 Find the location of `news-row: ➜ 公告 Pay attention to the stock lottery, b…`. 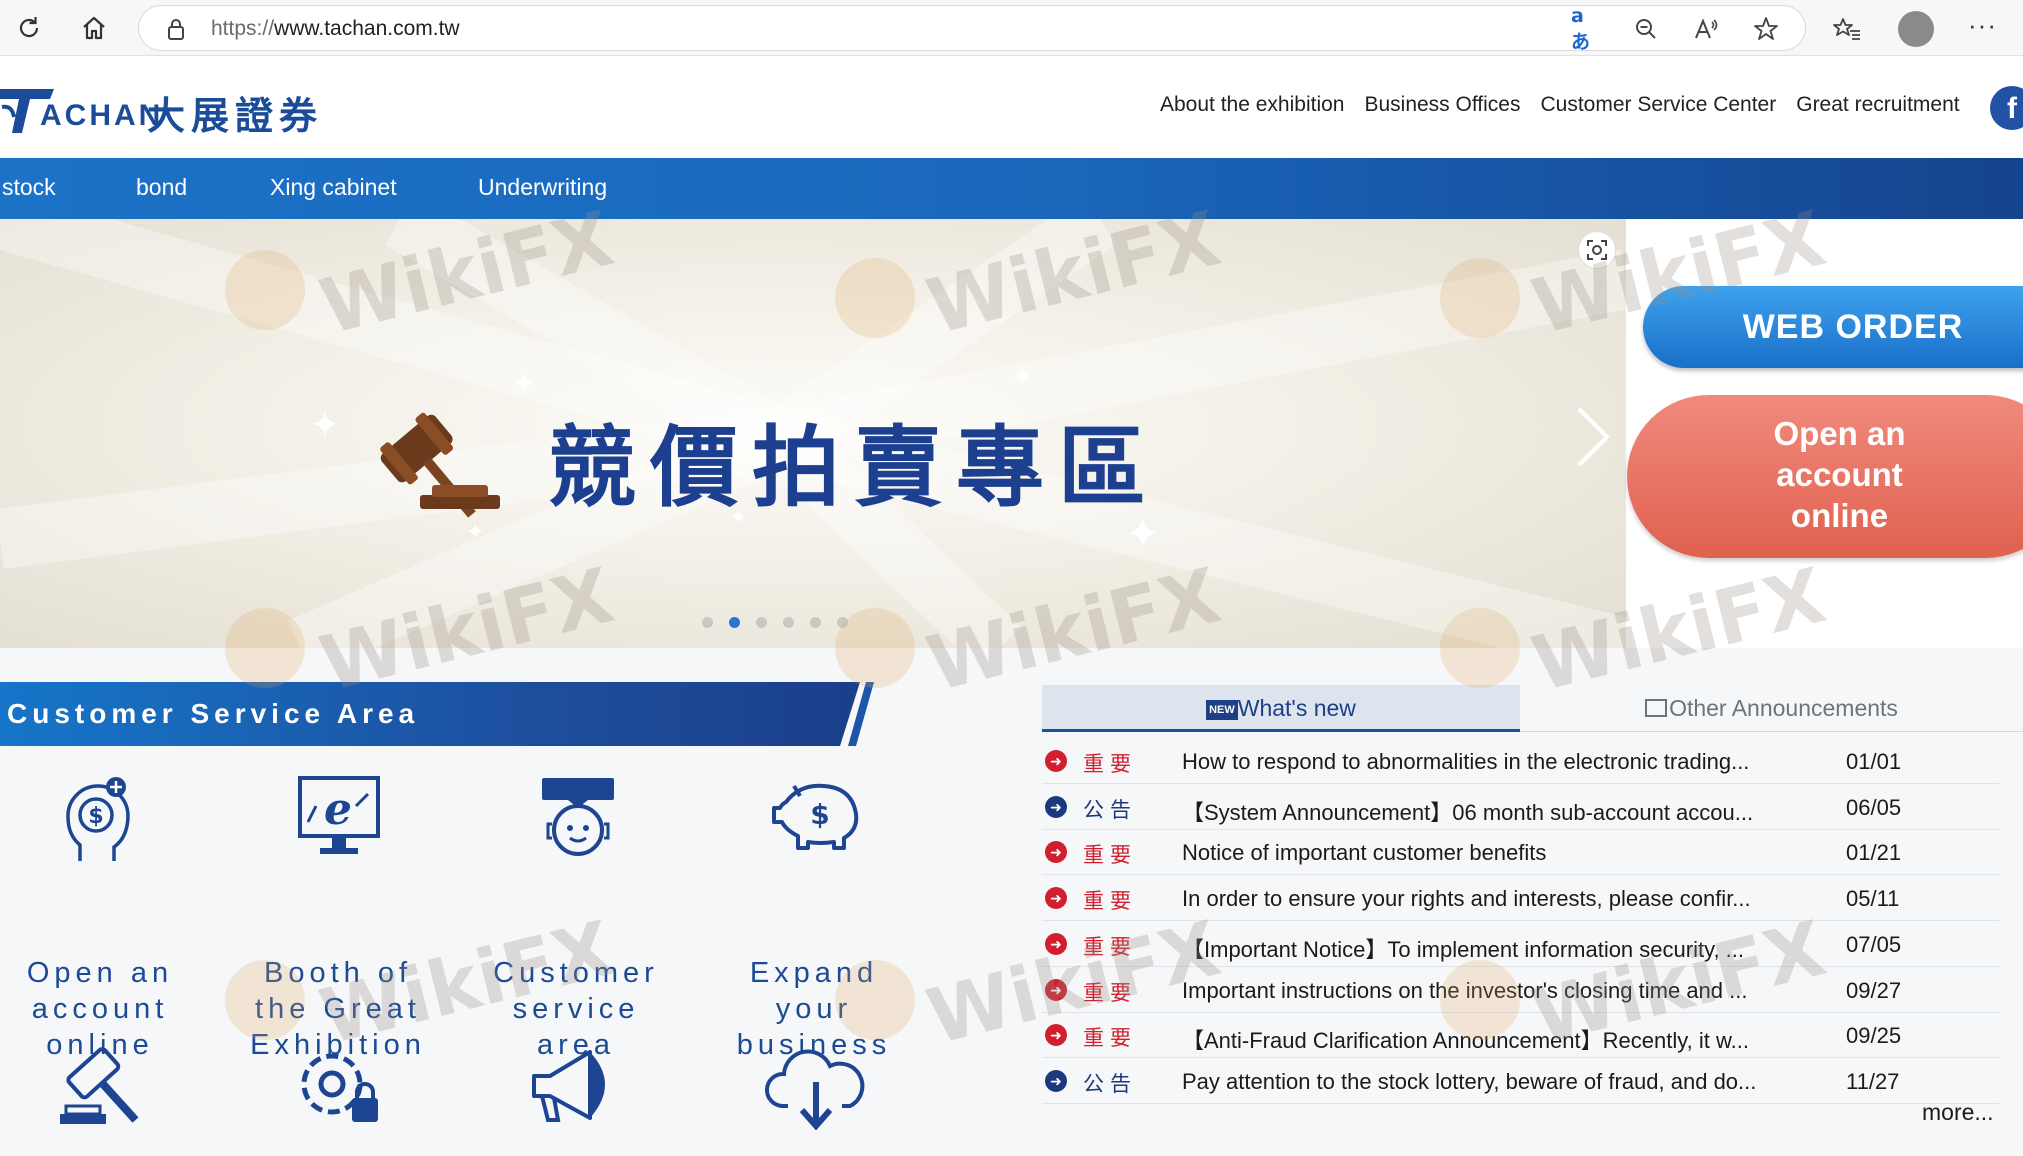

news-row: ➜ 公告 Pay attention to the stock lottery, b… is located at coordinates (1520, 1081).